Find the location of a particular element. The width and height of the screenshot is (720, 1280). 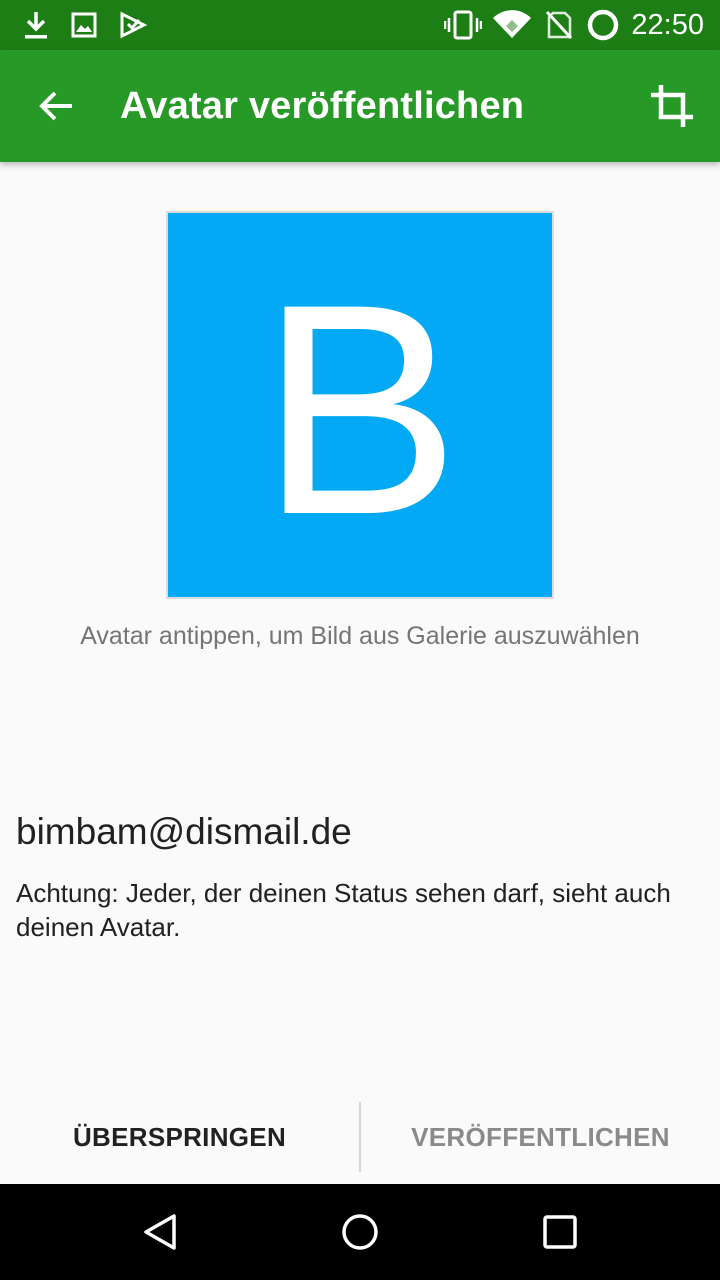

back-triangle-icon is located at coordinates (160, 1232).